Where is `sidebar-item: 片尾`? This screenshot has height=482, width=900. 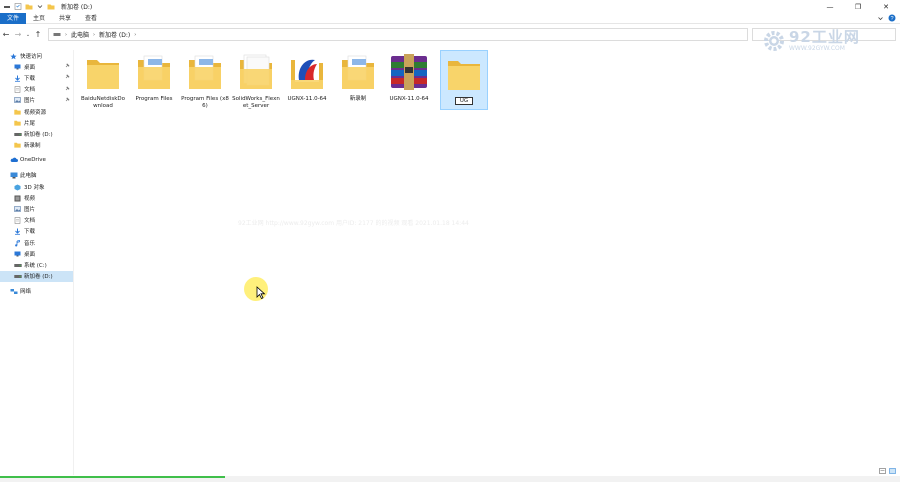
sidebar-item: 片尾 is located at coordinates (36, 122).